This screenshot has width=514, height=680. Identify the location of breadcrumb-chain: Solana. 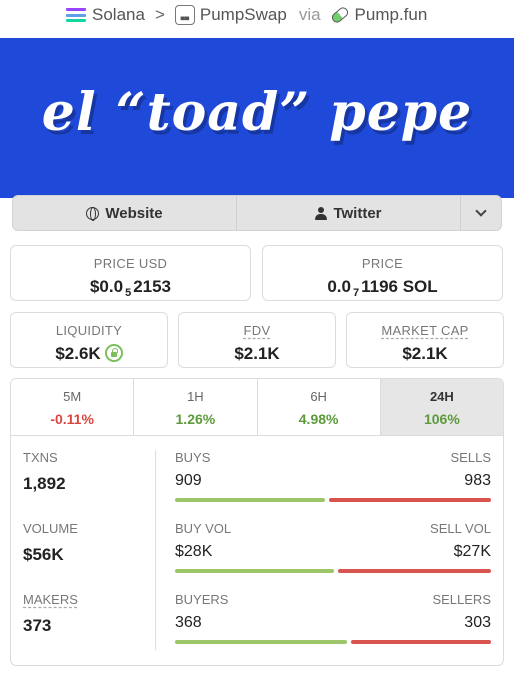
(118, 15).